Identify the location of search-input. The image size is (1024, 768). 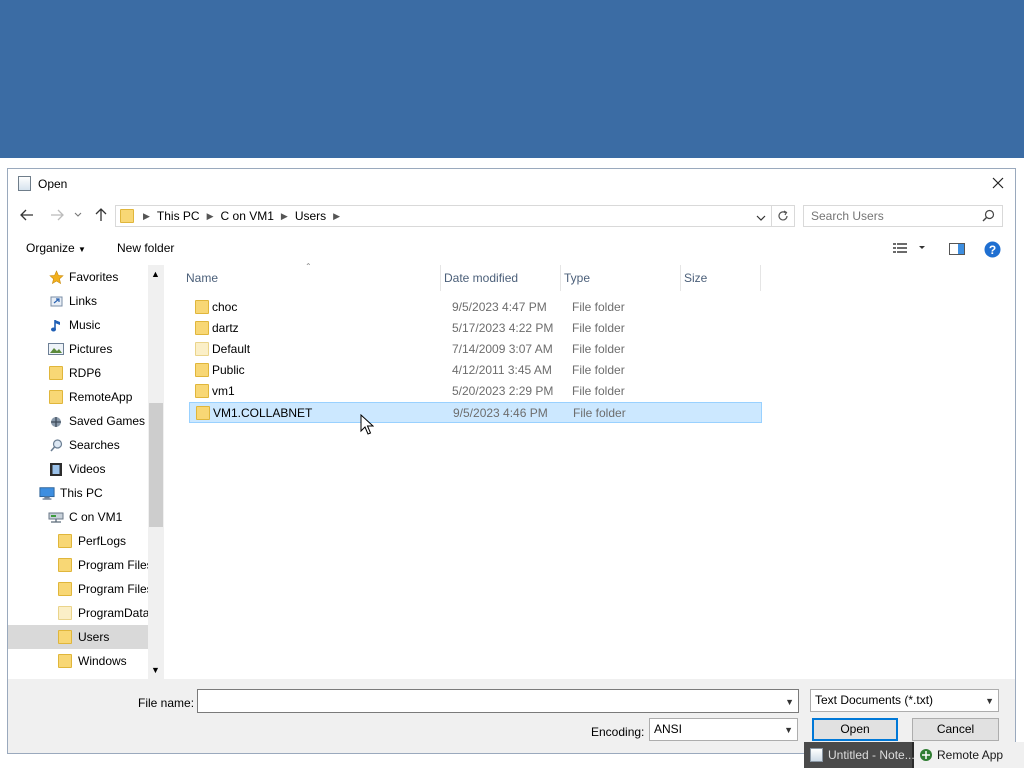
(903, 216).